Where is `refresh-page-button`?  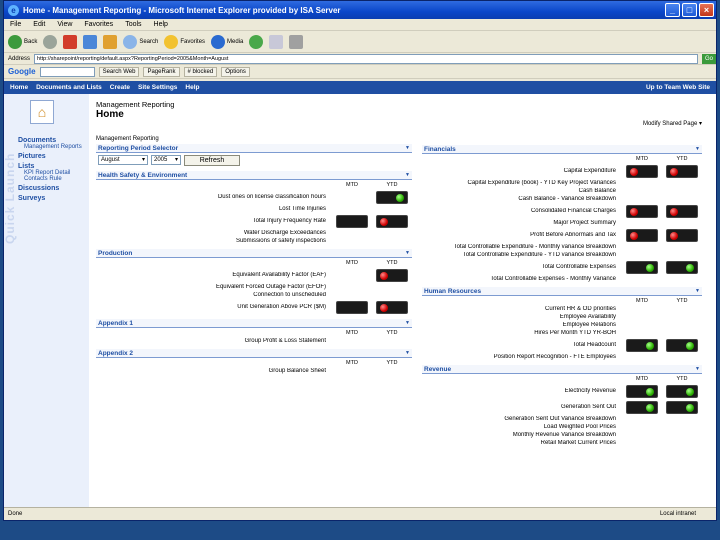 refresh-page-button is located at coordinates (90, 41).